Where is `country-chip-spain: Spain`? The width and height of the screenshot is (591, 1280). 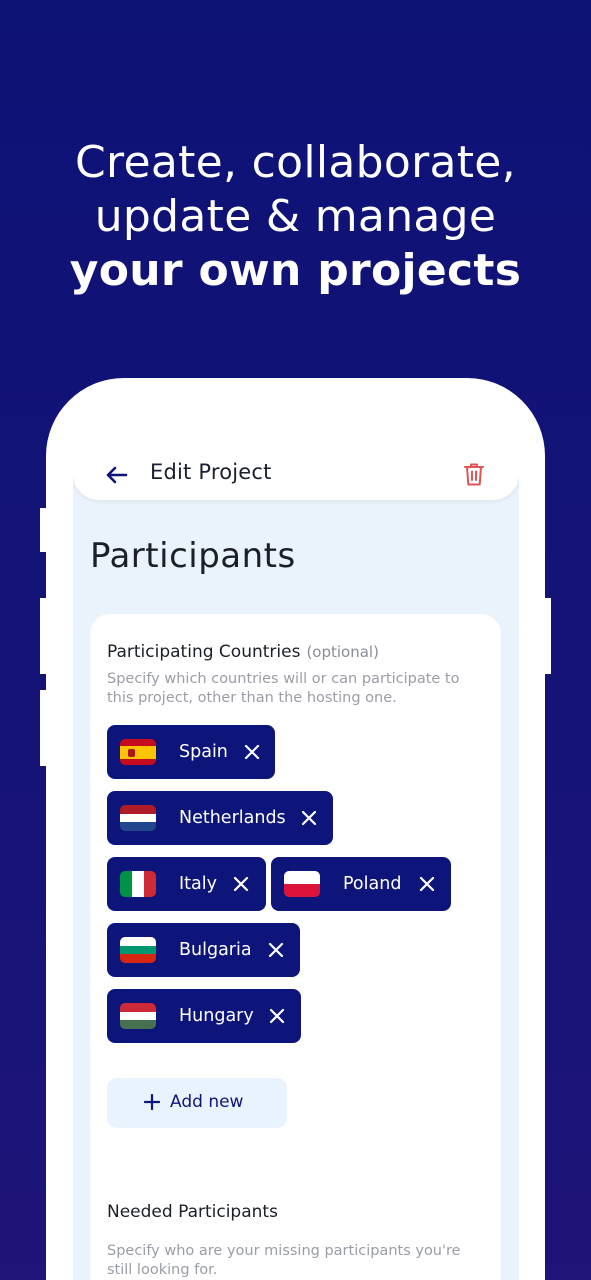 country-chip-spain: Spain is located at coordinates (191, 752).